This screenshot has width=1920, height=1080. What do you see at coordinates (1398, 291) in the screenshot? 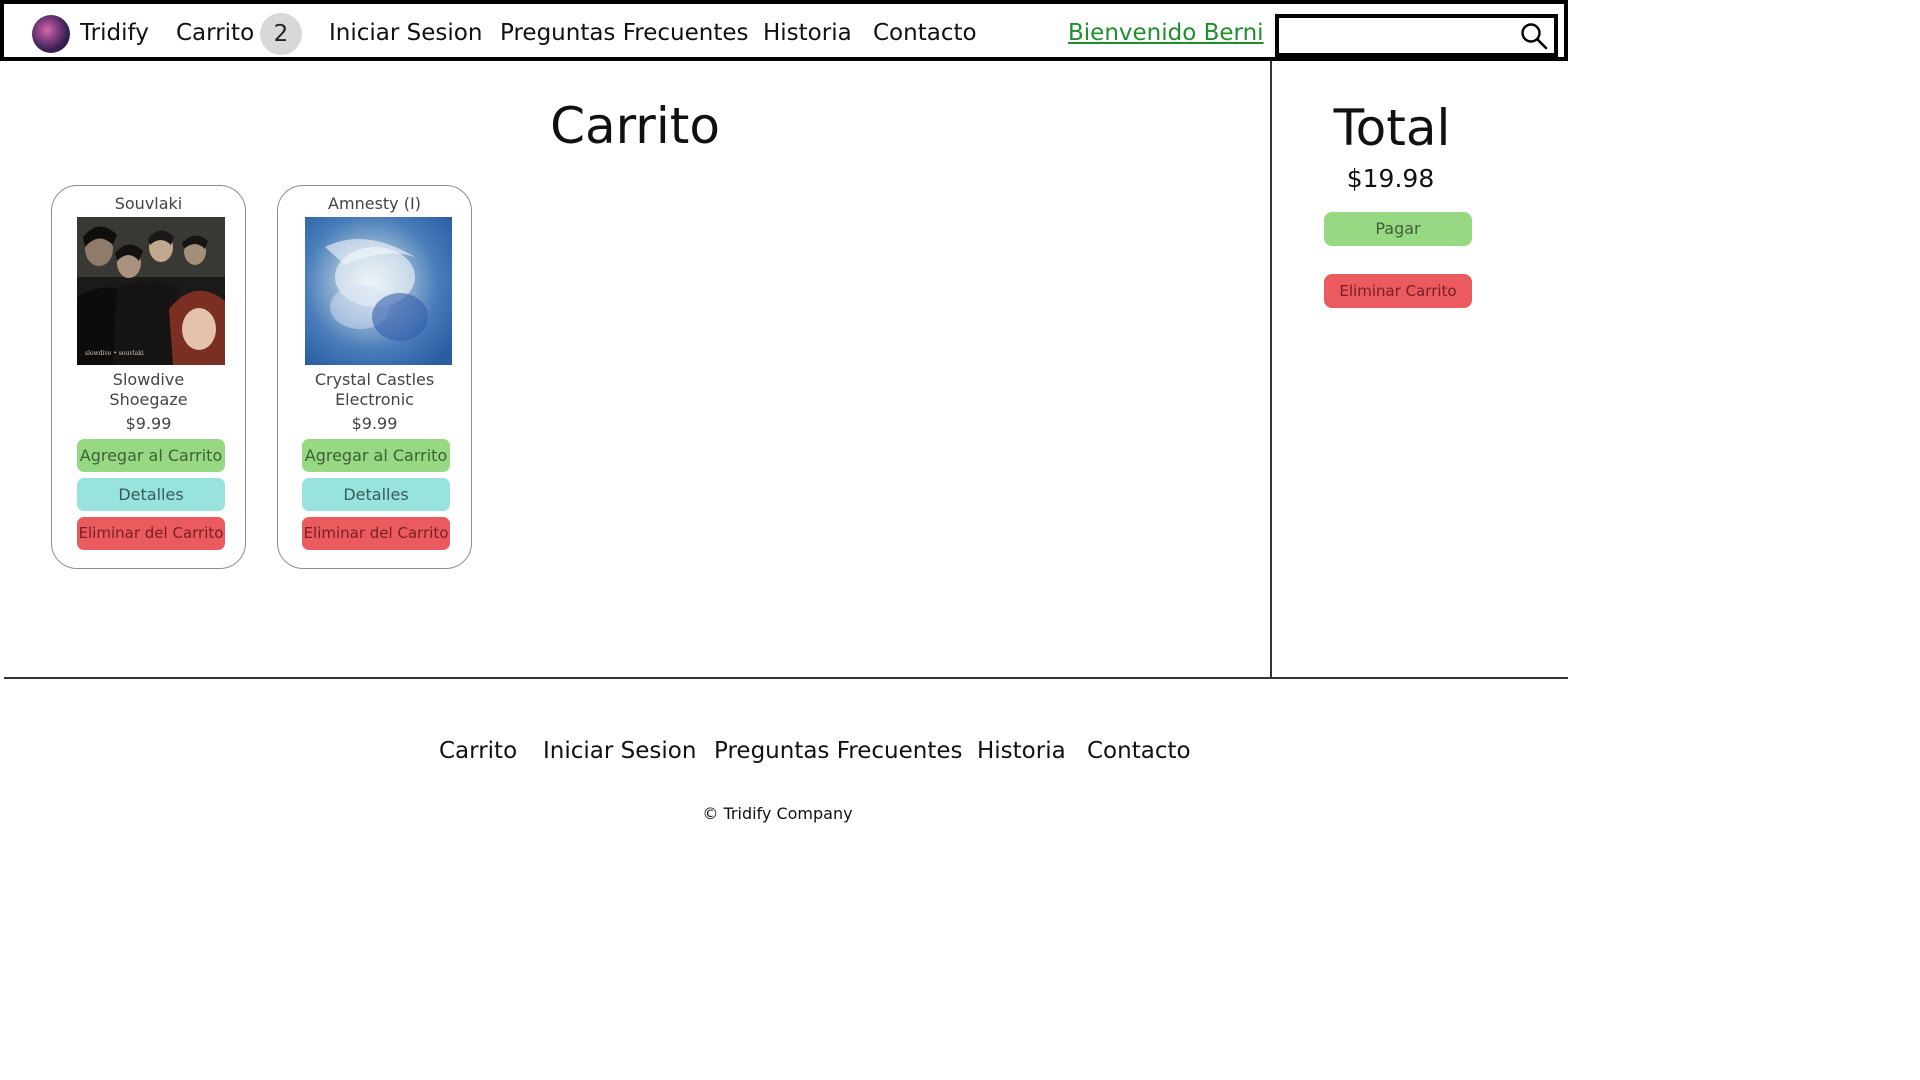
I see `clear-cart-button: Eliminar Carrito` at bounding box center [1398, 291].